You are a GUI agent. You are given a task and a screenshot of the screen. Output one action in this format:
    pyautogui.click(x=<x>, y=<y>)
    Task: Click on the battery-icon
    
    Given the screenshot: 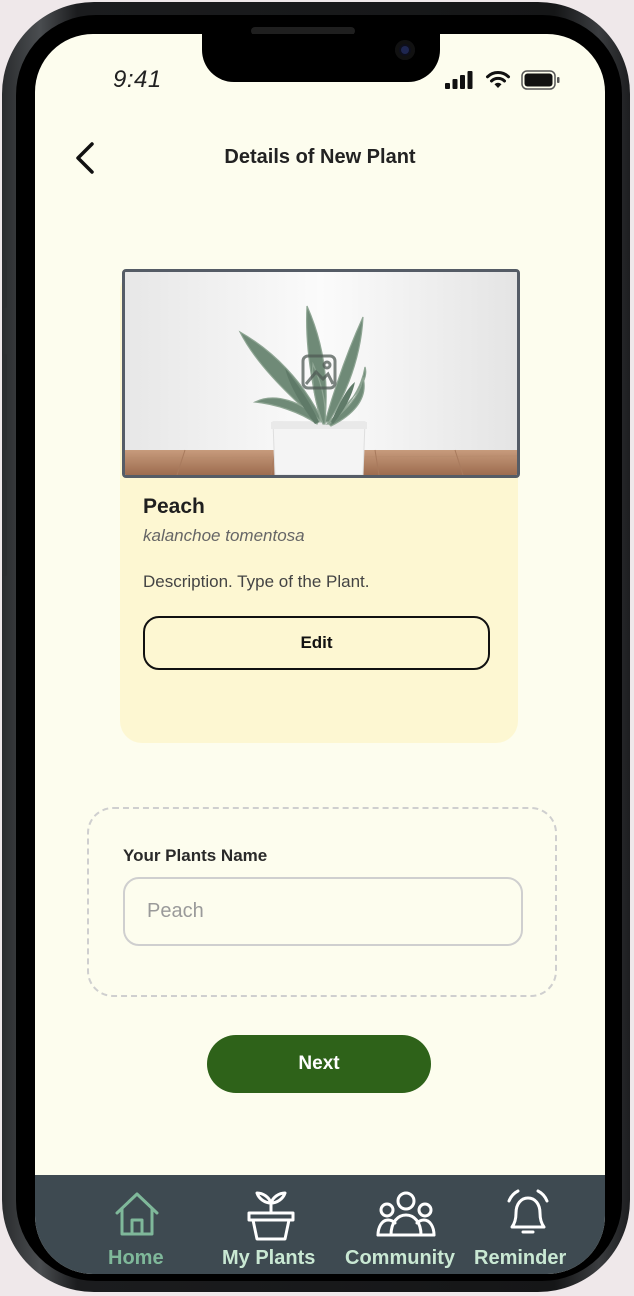 What is the action you would take?
    pyautogui.click(x=540, y=80)
    